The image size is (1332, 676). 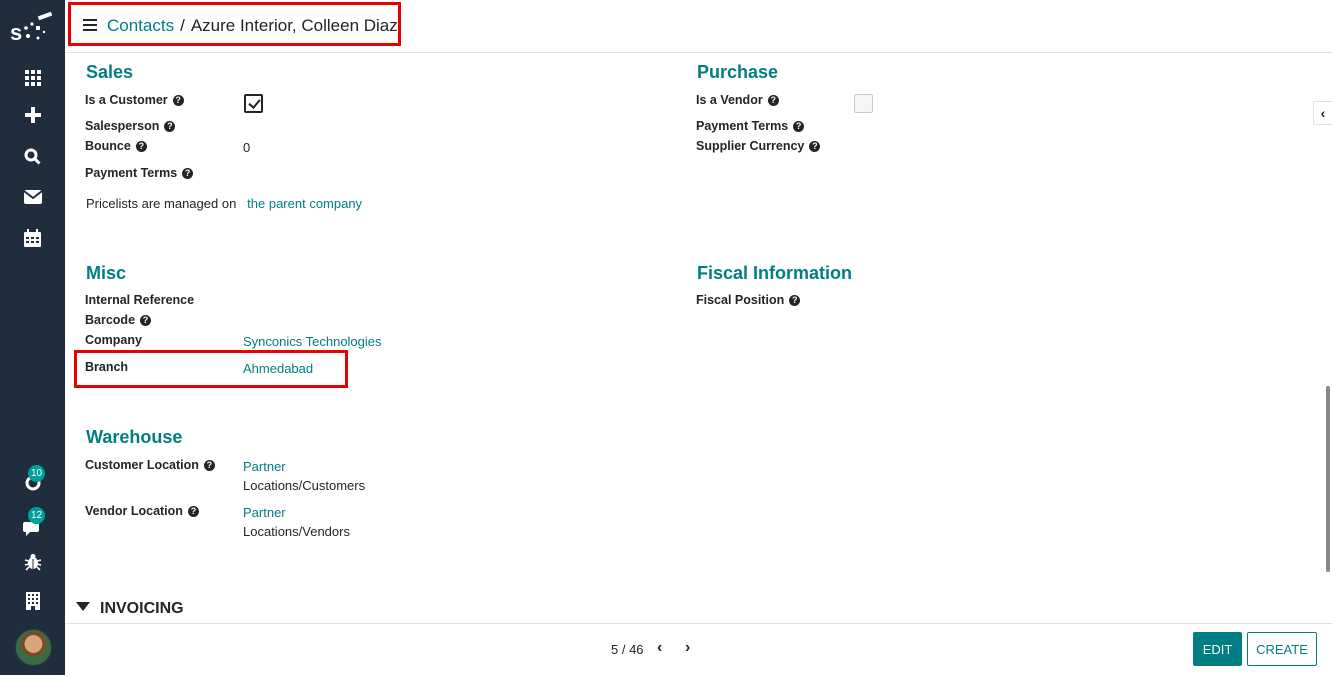 What do you see at coordinates (113, 340) in the screenshot?
I see `company-label: Company` at bounding box center [113, 340].